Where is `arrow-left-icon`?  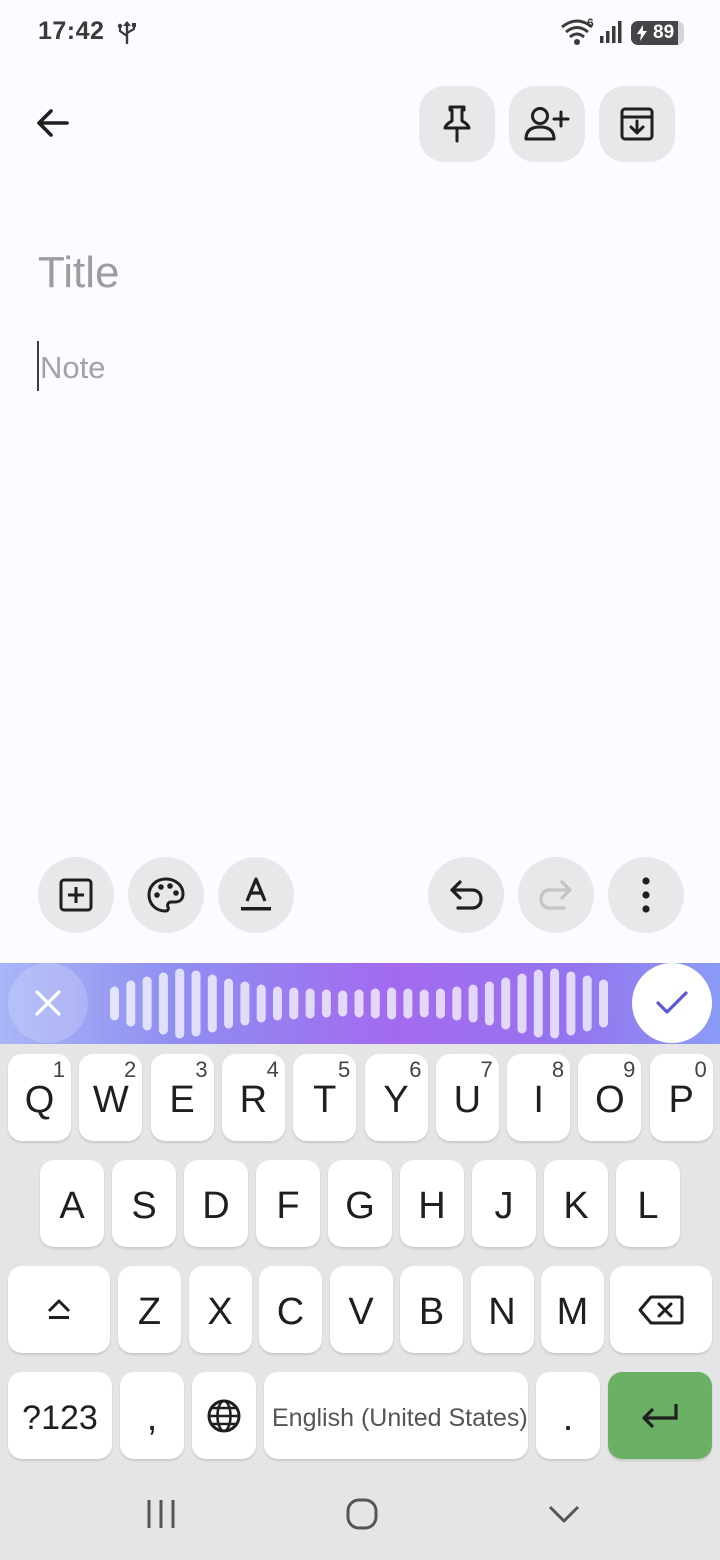
arrow-left-icon is located at coordinates (53, 123).